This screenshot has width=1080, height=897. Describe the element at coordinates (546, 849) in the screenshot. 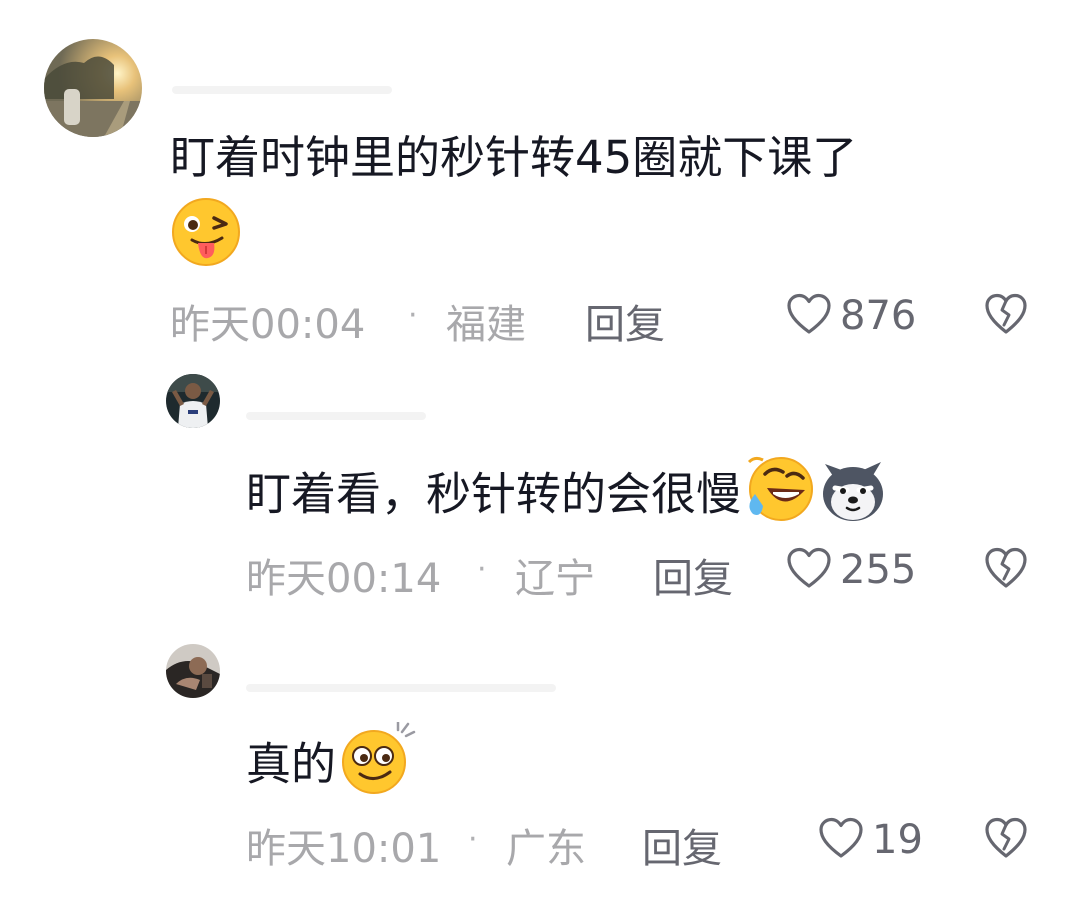

I see `comment-location: 广东` at that location.